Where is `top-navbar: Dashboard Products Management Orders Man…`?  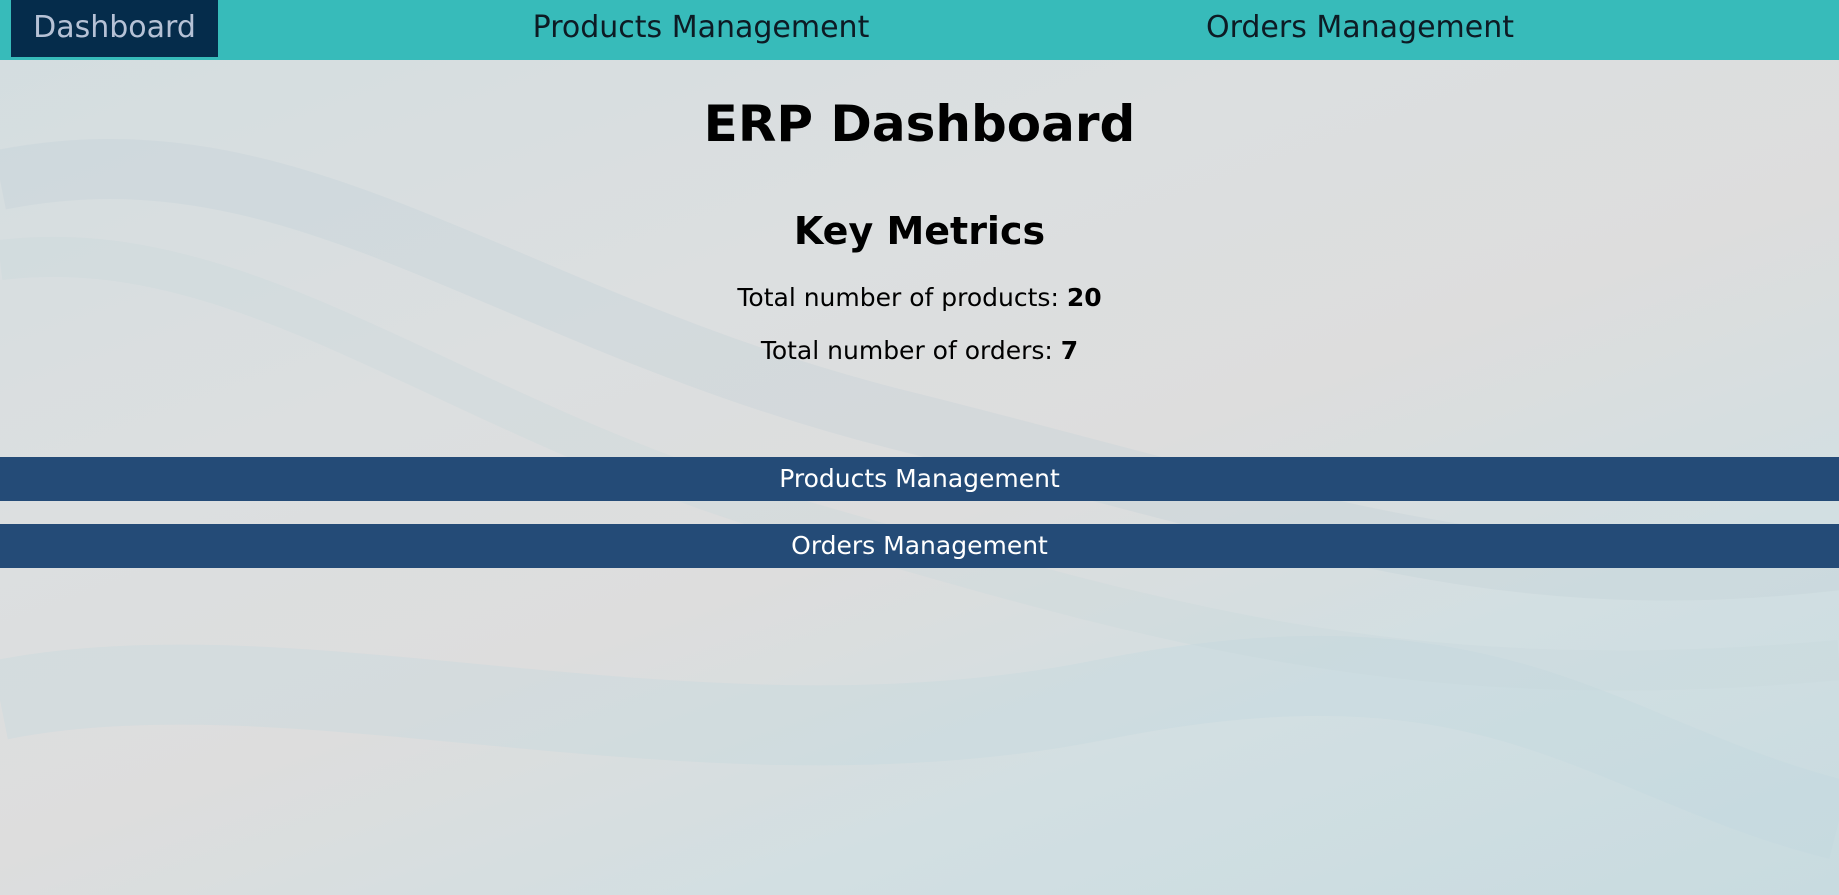 top-navbar: Dashboard Products Management Orders Man… is located at coordinates (919, 30).